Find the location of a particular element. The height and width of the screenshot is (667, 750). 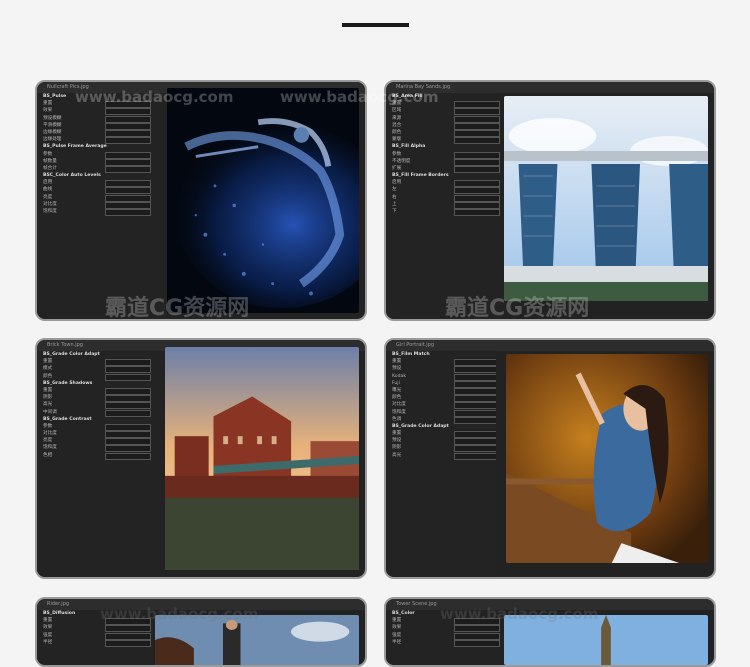

param-label: BS_Diffusion is located at coordinates (59, 613).